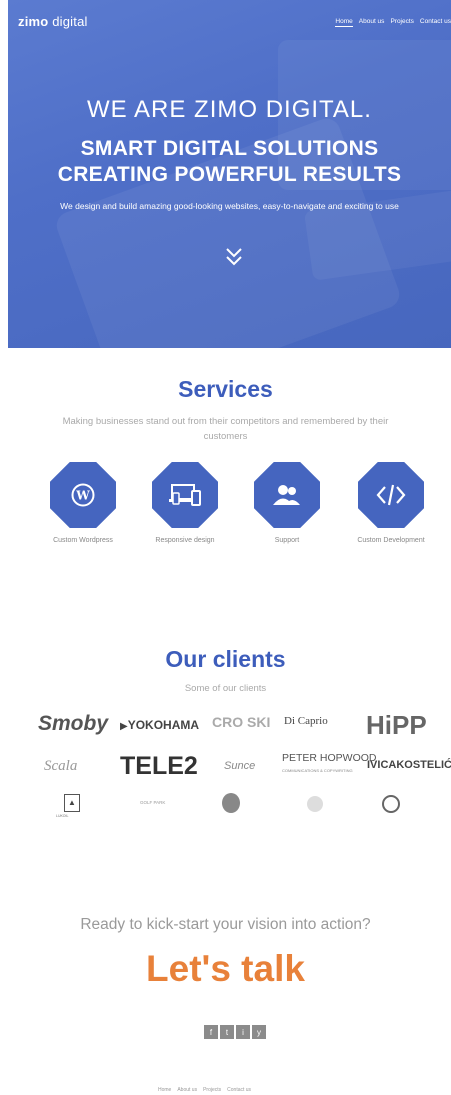  I want to click on footer-nav-about-us: About us, so click(187, 1090).